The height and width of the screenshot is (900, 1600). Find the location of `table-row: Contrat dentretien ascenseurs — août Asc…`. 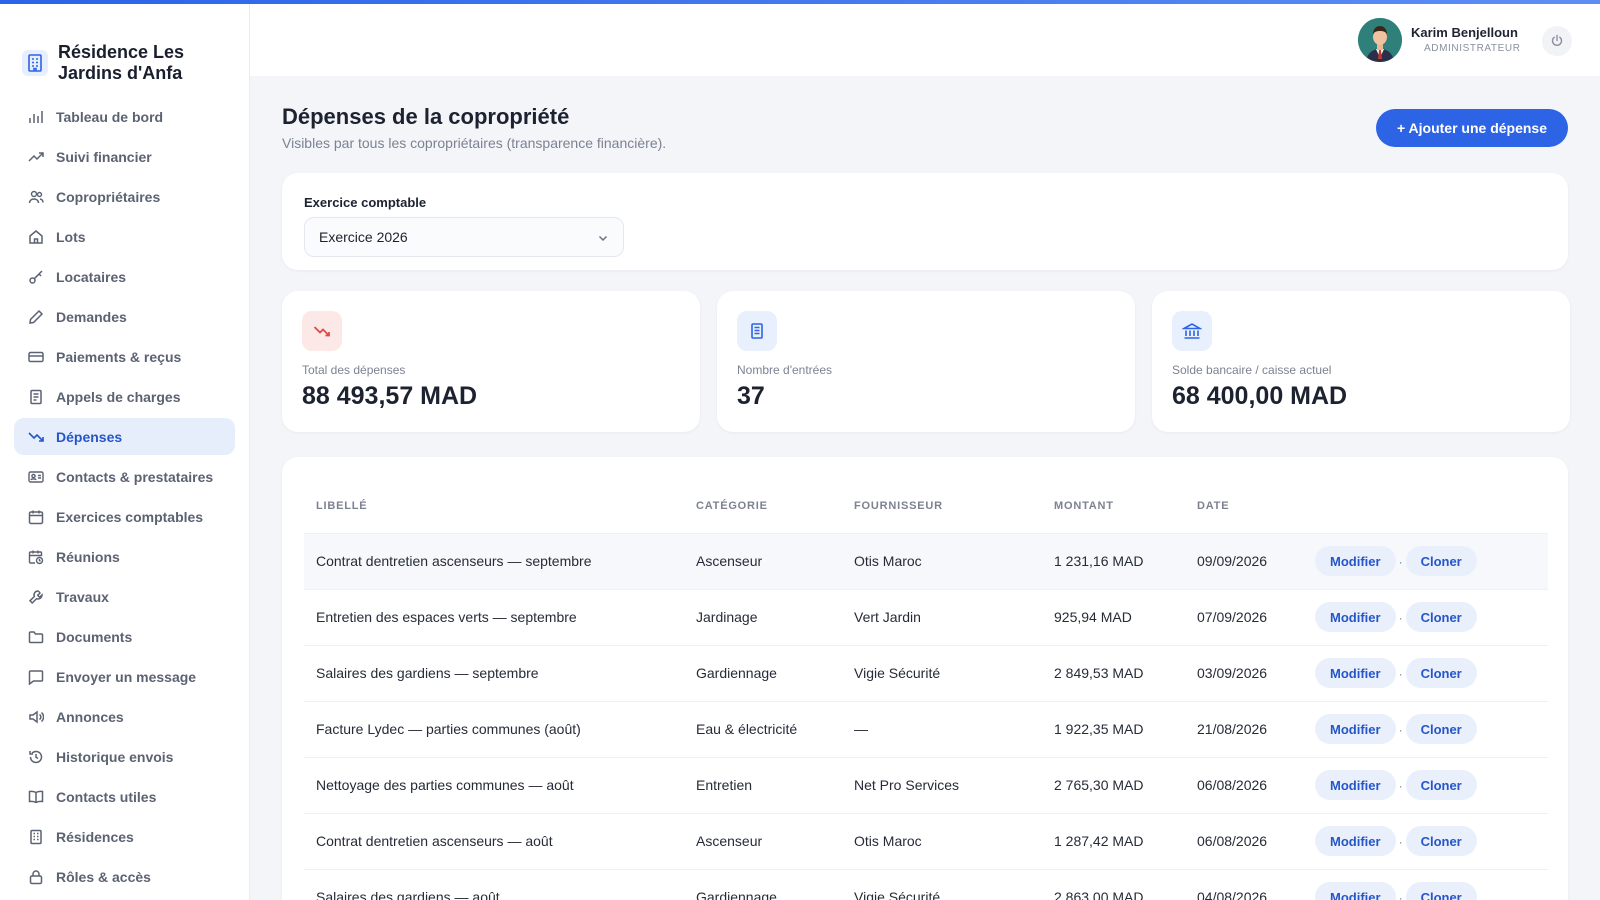

table-row: Contrat dentretien ascenseurs — août Asc… is located at coordinates (926, 841).